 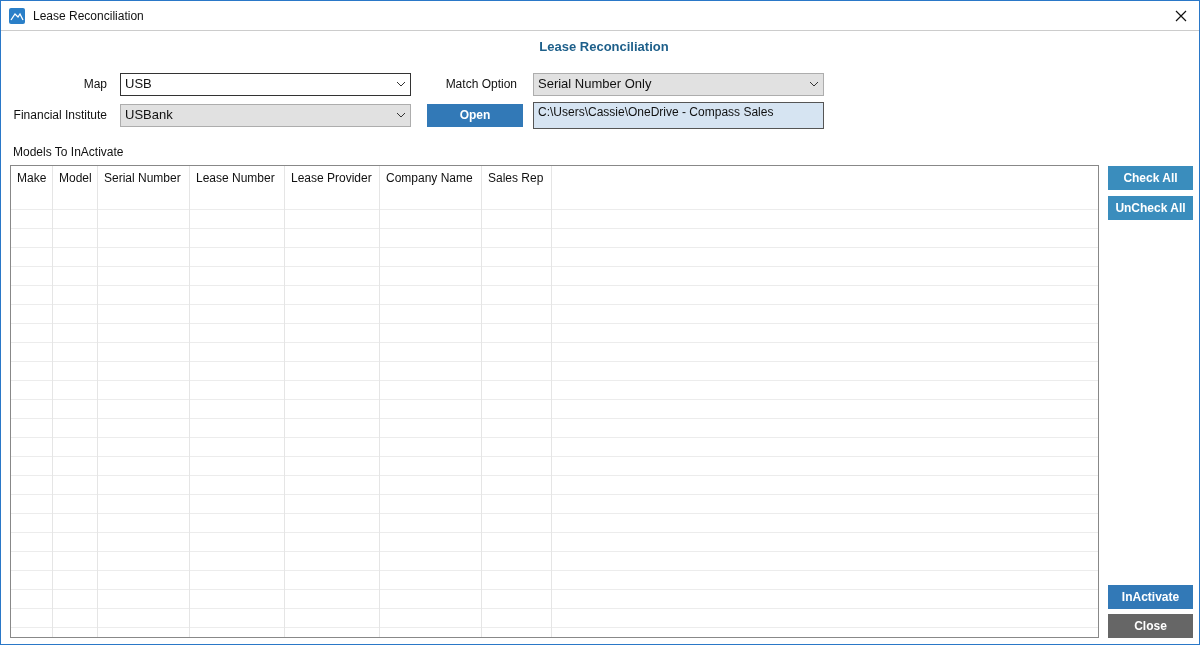 I want to click on form-heading: Lease Reconciliation, so click(x=604, y=47).